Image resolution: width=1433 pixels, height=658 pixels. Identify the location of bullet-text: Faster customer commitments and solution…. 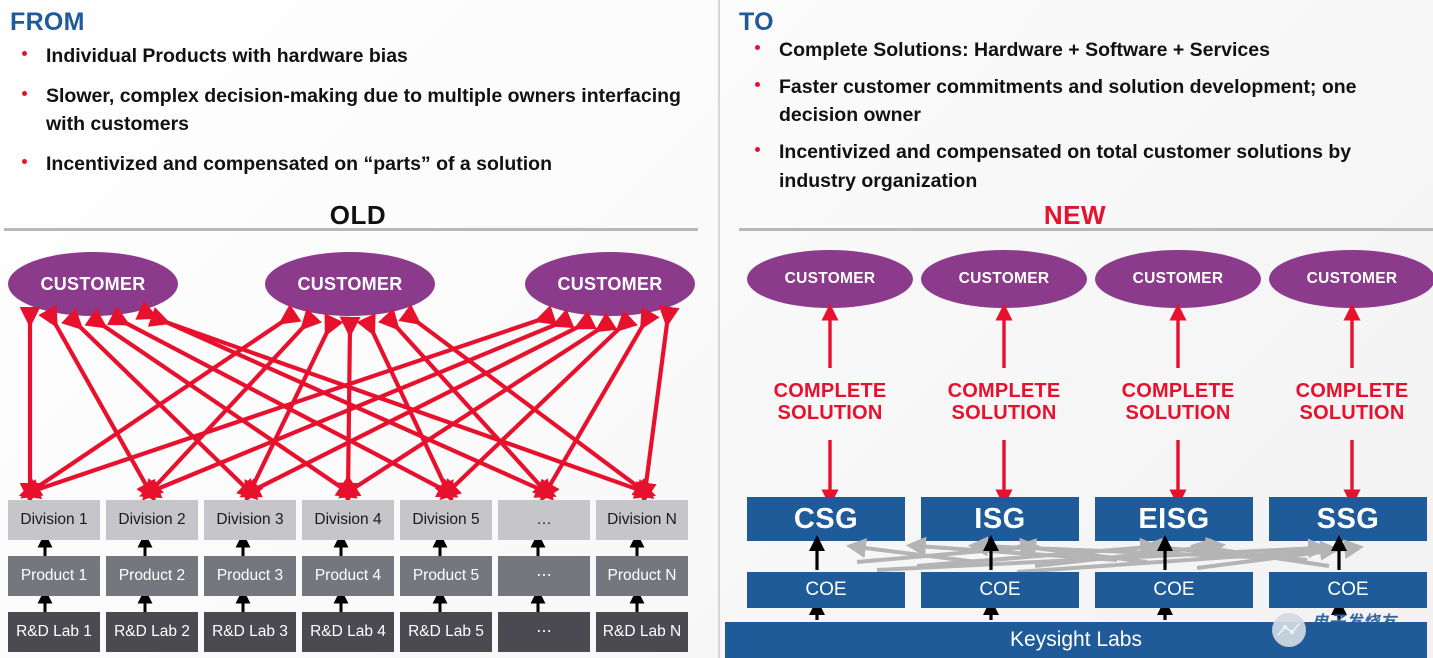
(1068, 101).